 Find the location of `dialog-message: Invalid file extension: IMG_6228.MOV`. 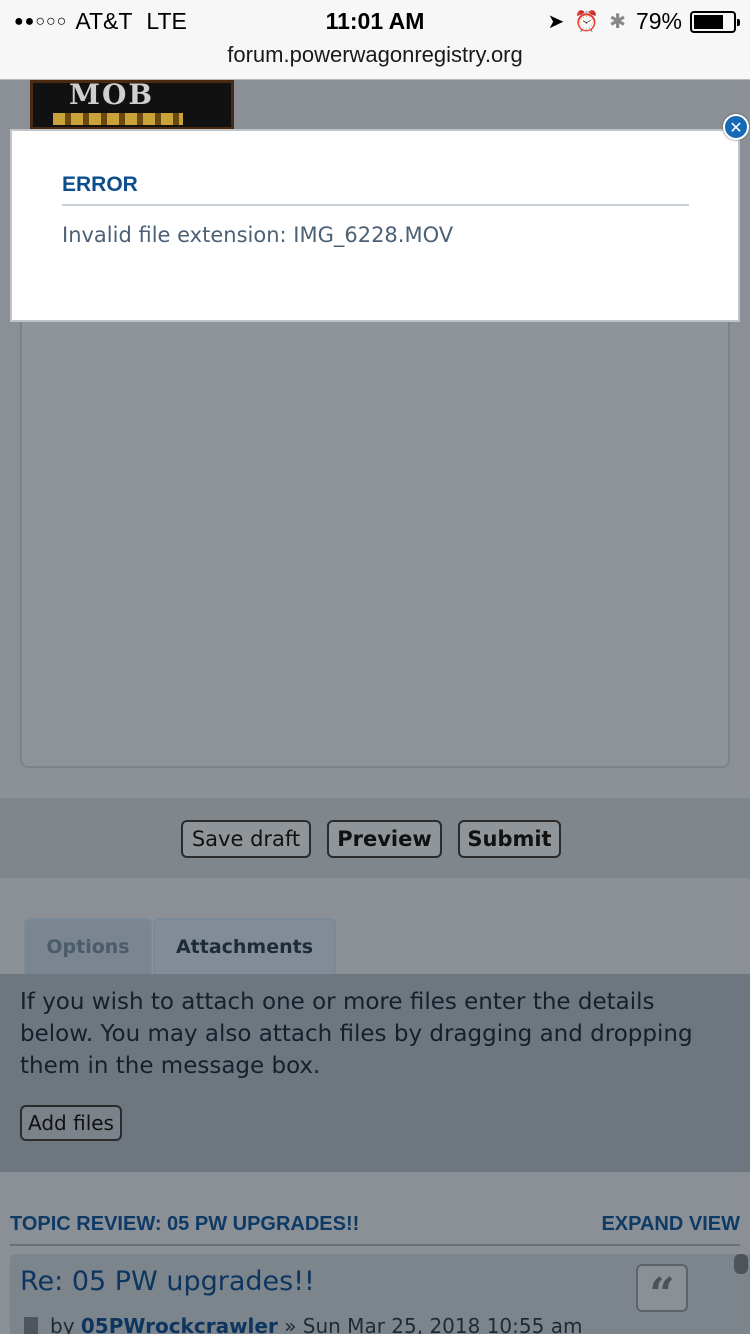

dialog-message: Invalid file extension: IMG_6228.MOV is located at coordinates (258, 235).